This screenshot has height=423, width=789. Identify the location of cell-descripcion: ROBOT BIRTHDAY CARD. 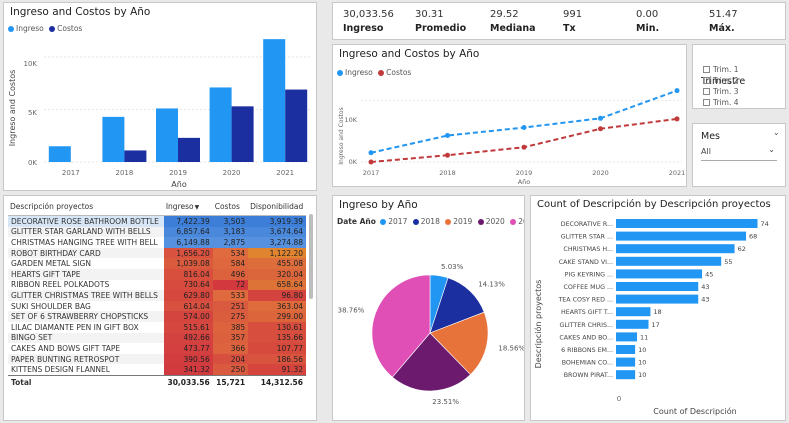
(56, 253).